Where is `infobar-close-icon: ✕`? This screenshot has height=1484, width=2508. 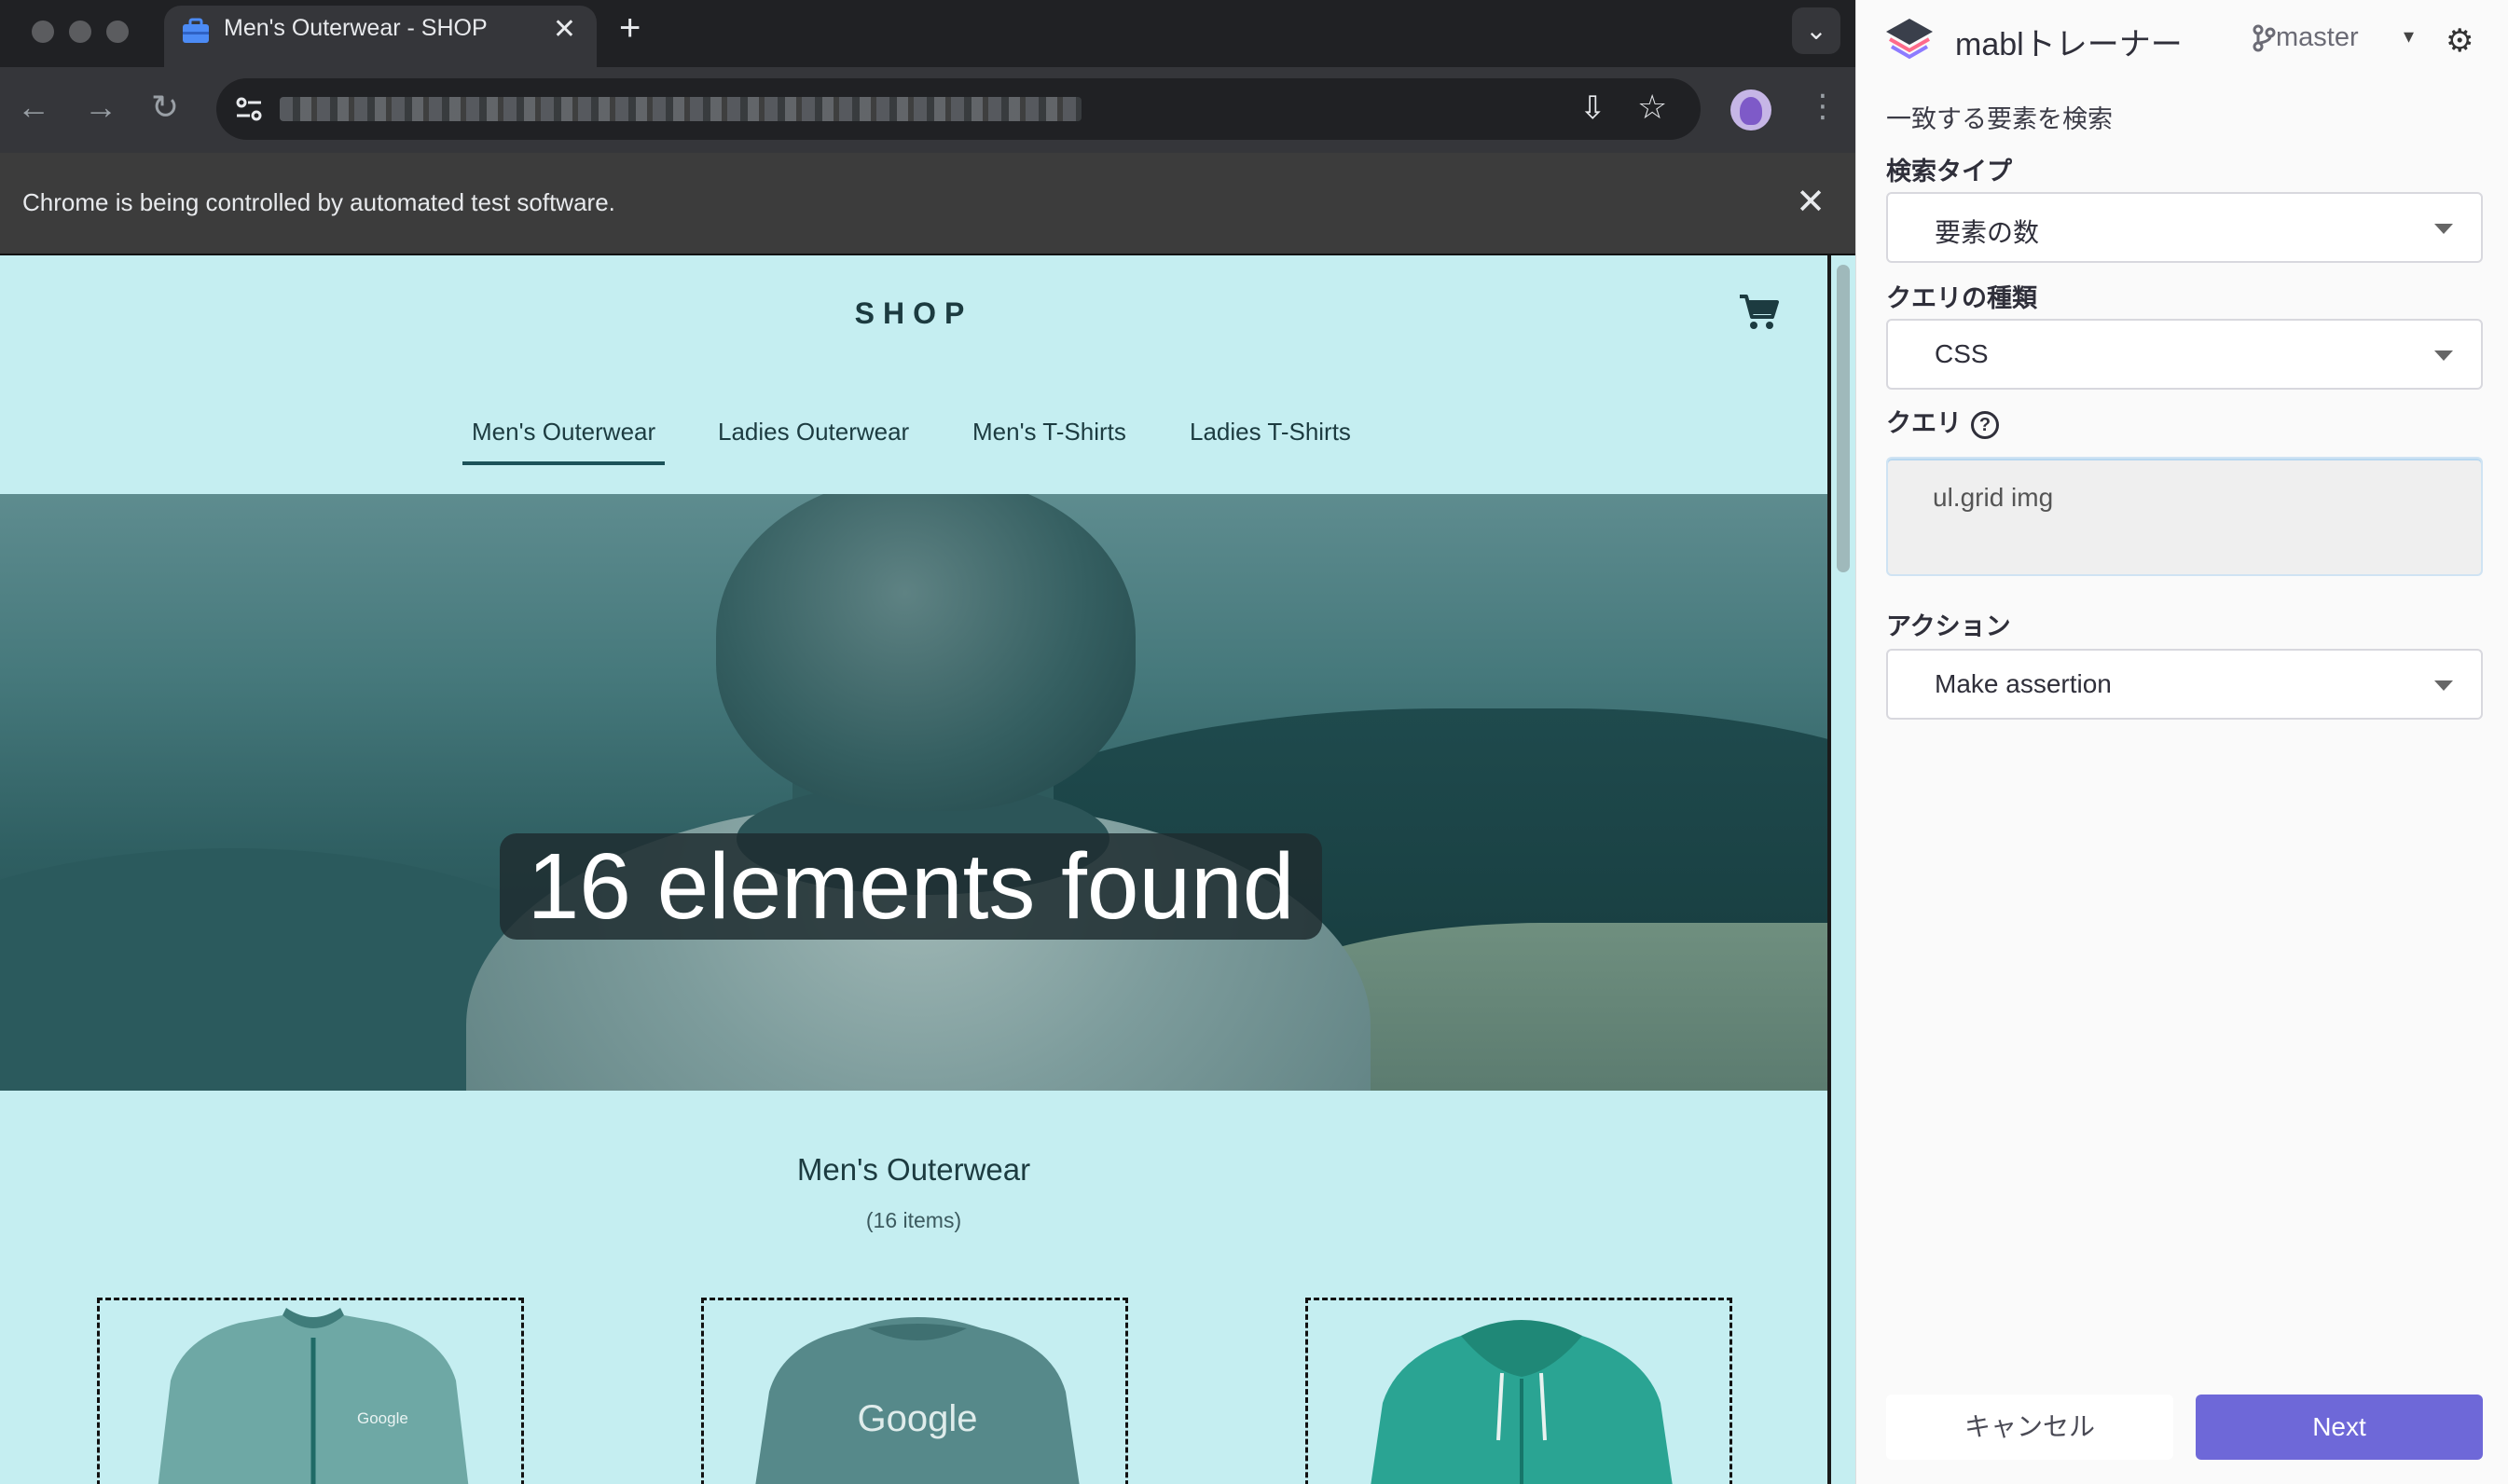
infobar-close-icon: ✕ is located at coordinates (1811, 202).